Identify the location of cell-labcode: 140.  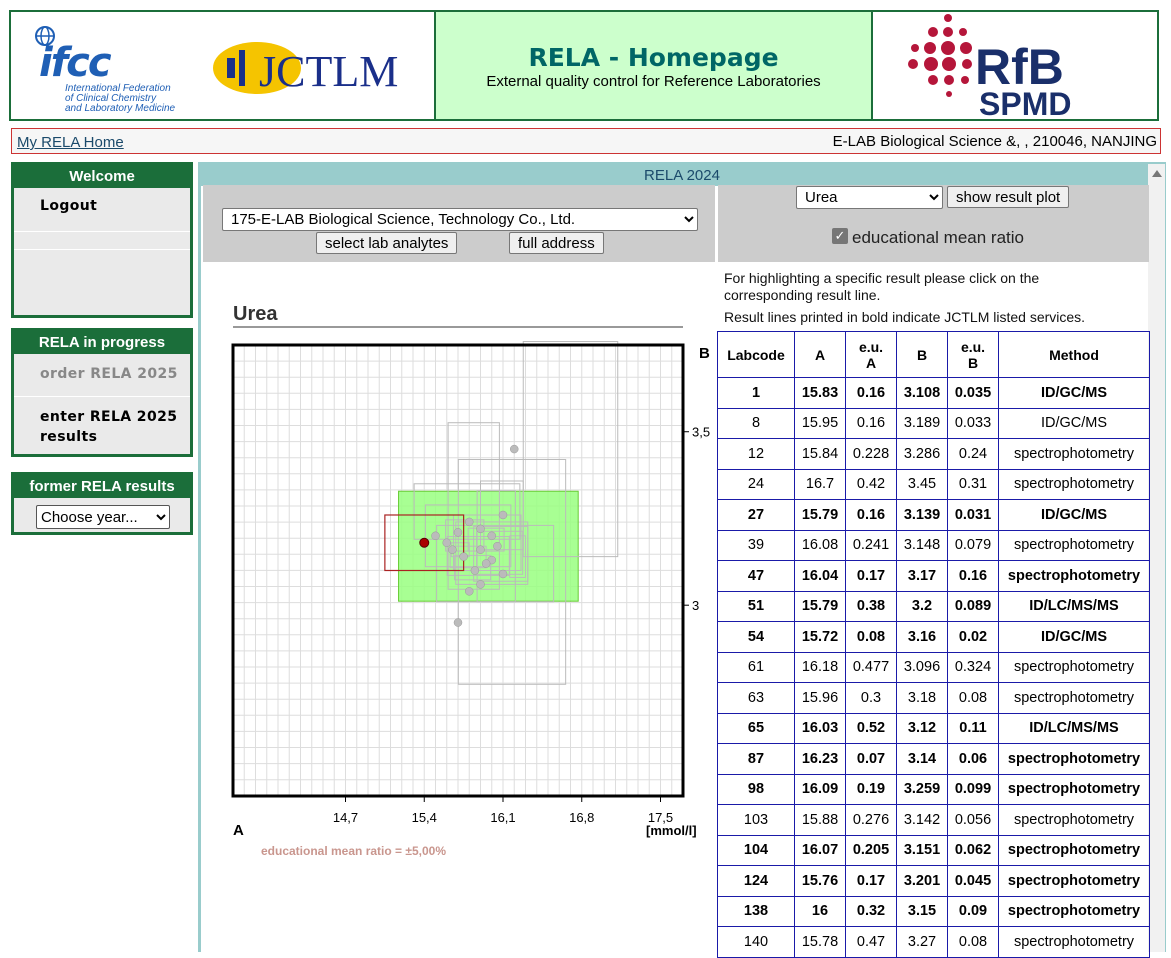
(756, 942).